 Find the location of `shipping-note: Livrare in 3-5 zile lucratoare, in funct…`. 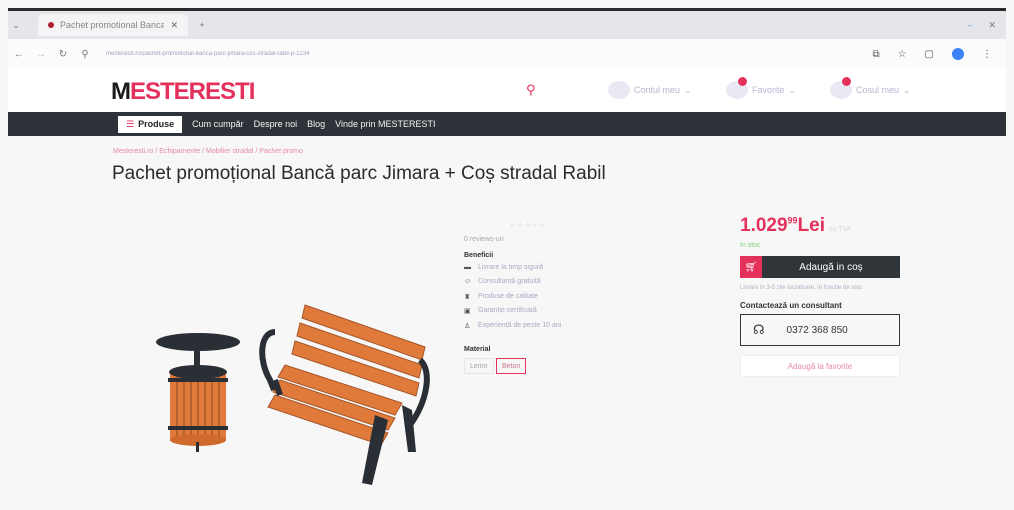

shipping-note: Livrare in 3-5 zile lucratoare, in funct… is located at coordinates (801, 288).